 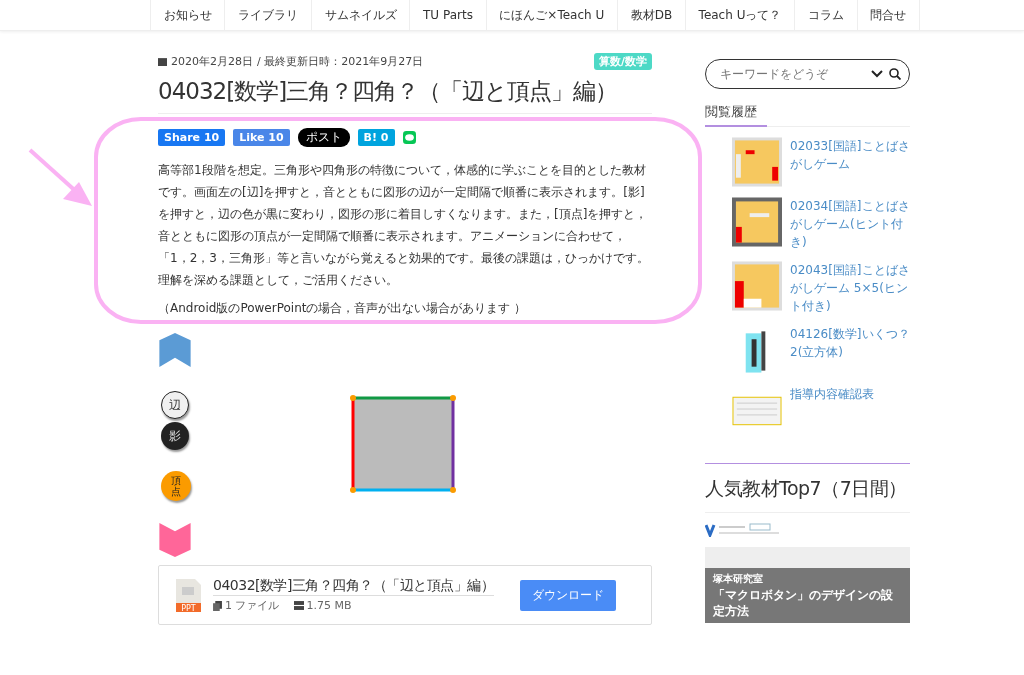 I want to click on nav-link: 問合せ, so click(x=888, y=15).